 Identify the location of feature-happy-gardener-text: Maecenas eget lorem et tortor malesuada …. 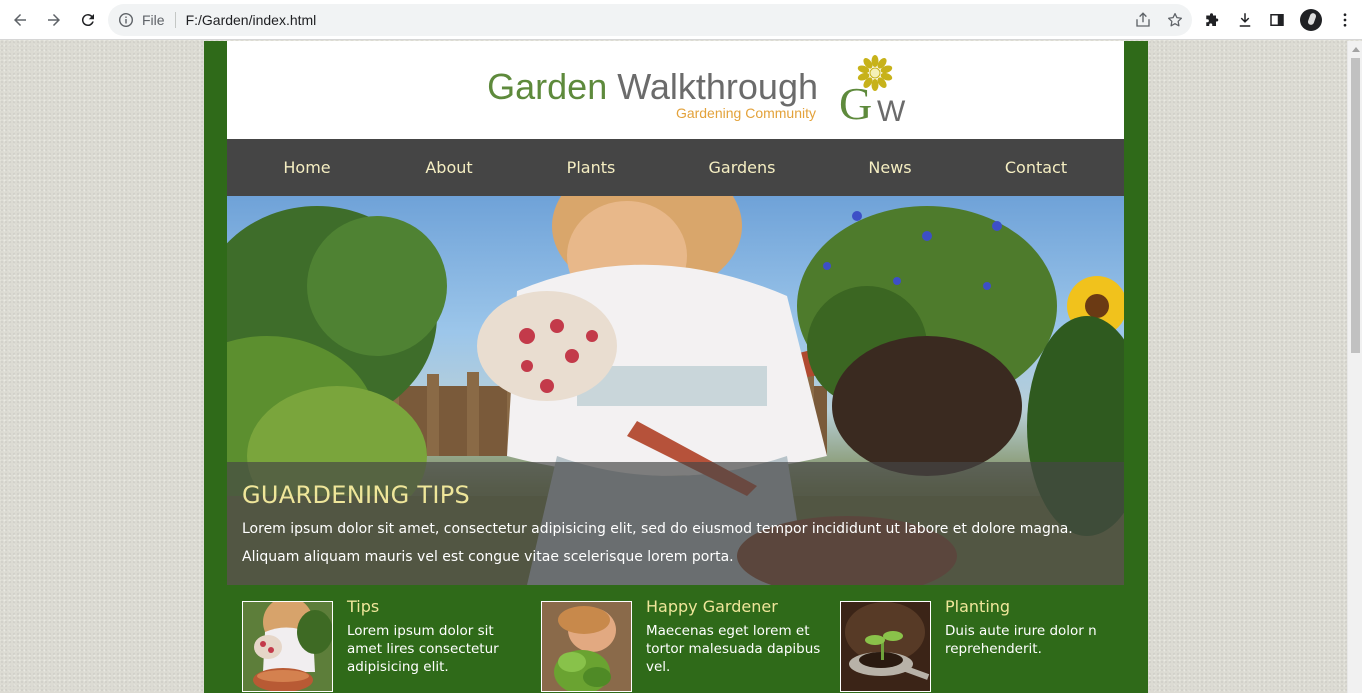
(733, 649).